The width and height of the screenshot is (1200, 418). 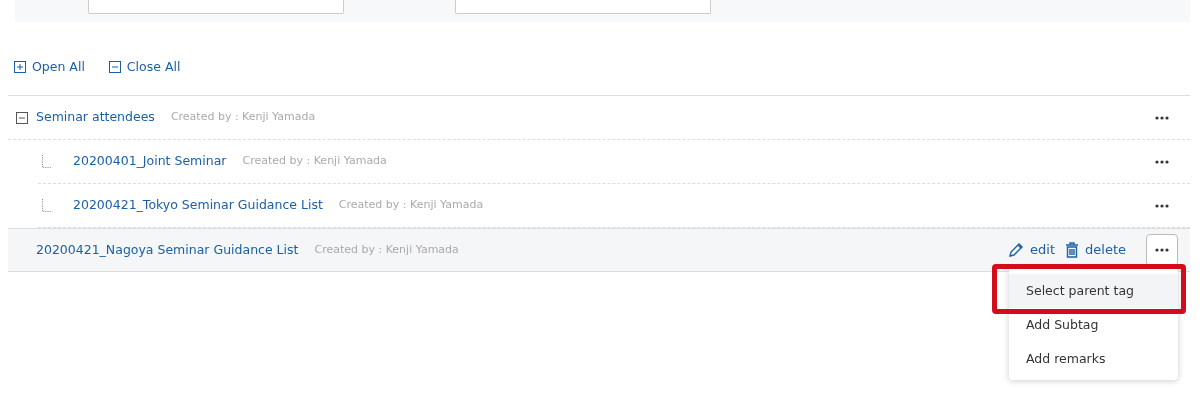 I want to click on open-all-button: Open All, so click(x=49, y=67).